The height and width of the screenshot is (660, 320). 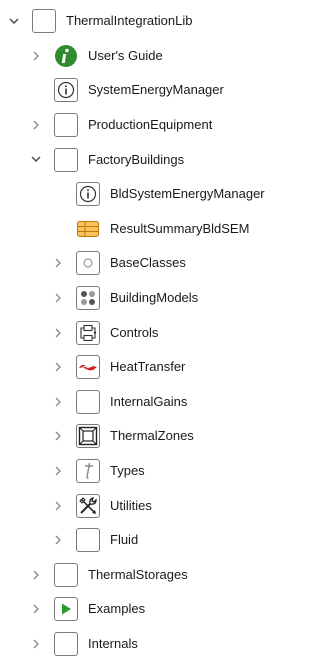 What do you see at coordinates (150, 125) in the screenshot?
I see `tree-item-label: ProductionEquipment` at bounding box center [150, 125].